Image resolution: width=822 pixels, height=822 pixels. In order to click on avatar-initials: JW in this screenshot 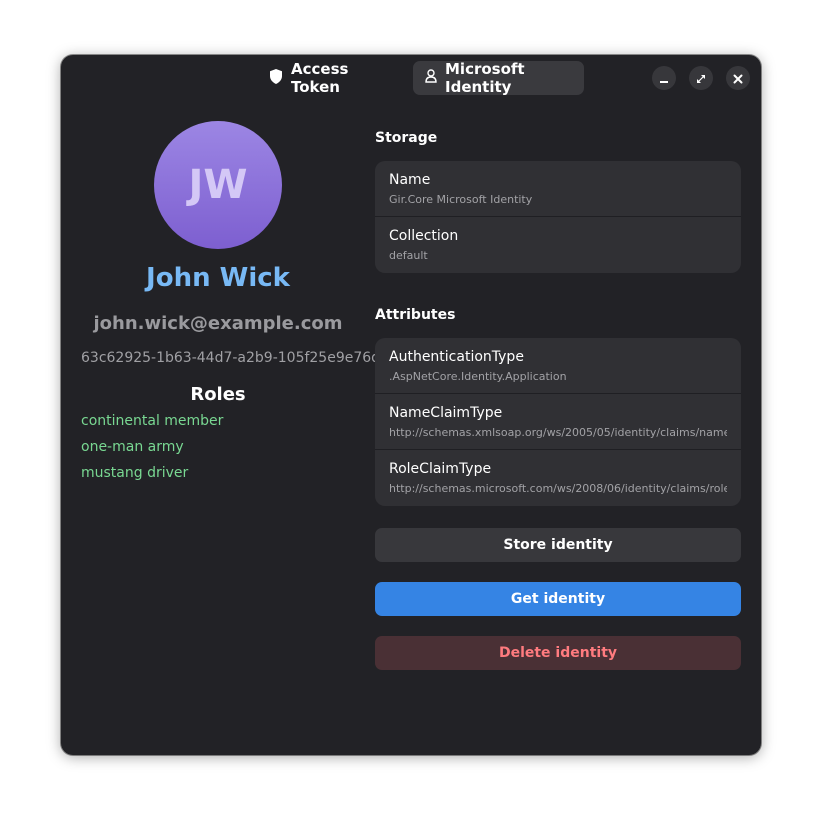, I will do `click(218, 185)`.